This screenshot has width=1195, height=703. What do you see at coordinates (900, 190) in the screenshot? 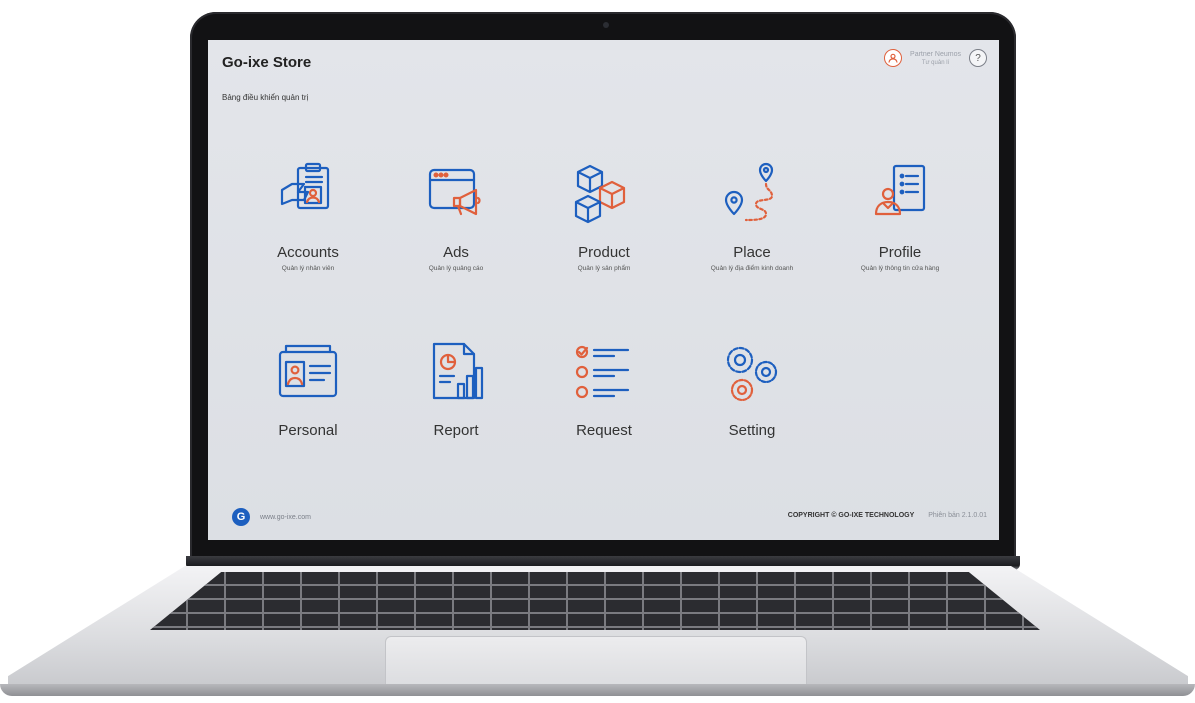
I see `profile-icon` at bounding box center [900, 190].